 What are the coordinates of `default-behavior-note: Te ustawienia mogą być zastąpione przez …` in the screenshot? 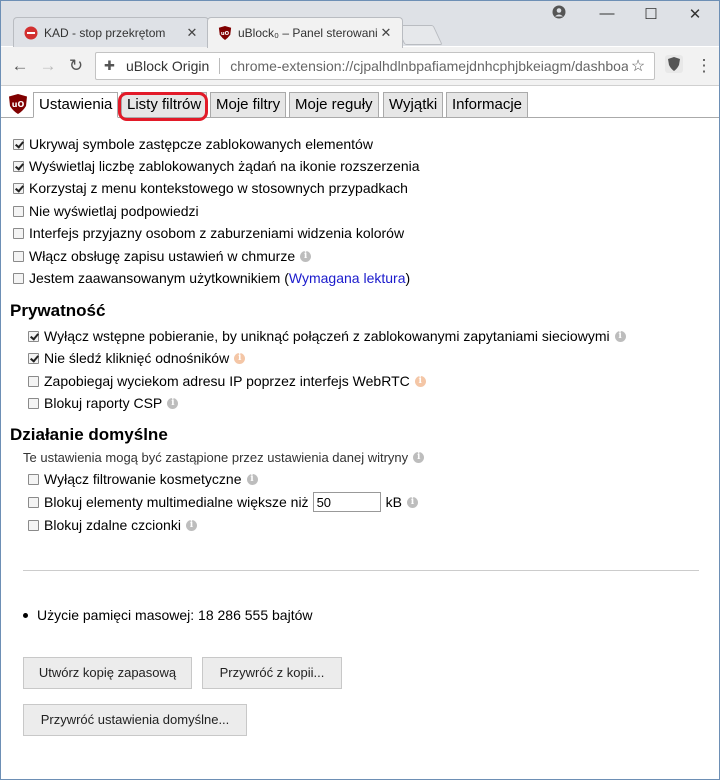 It's located at (224, 457).